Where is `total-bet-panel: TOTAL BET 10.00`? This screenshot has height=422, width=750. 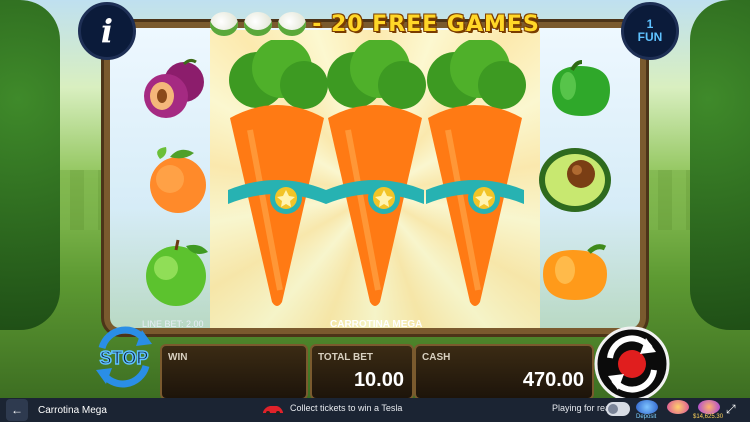 total-bet-panel: TOTAL BET 10.00 is located at coordinates (362, 371).